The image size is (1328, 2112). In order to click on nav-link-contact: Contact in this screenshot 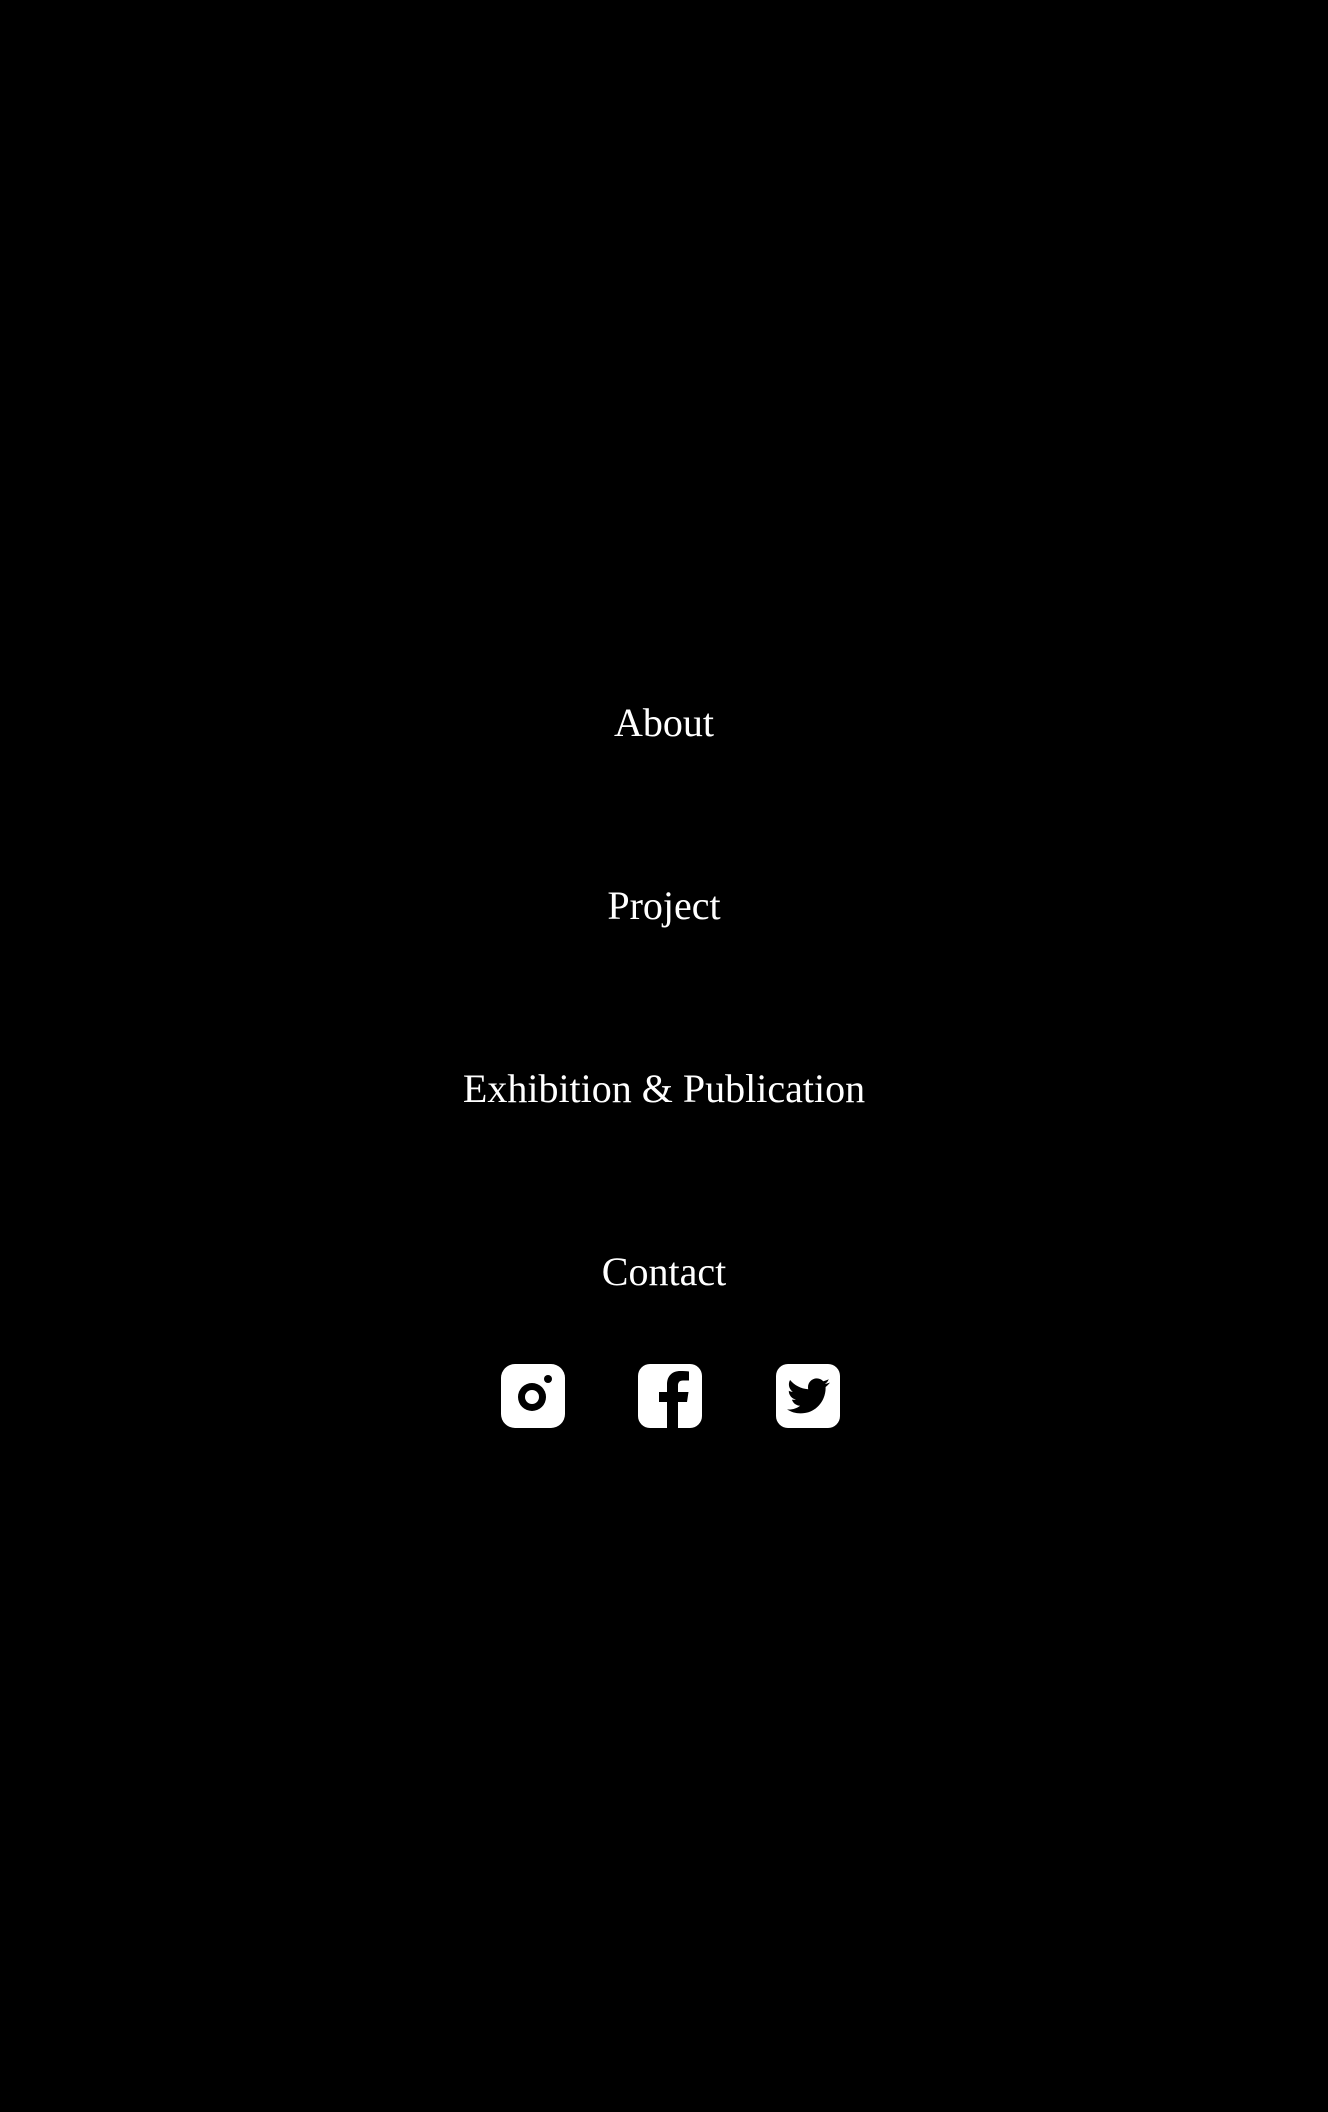, I will do `click(664, 1272)`.